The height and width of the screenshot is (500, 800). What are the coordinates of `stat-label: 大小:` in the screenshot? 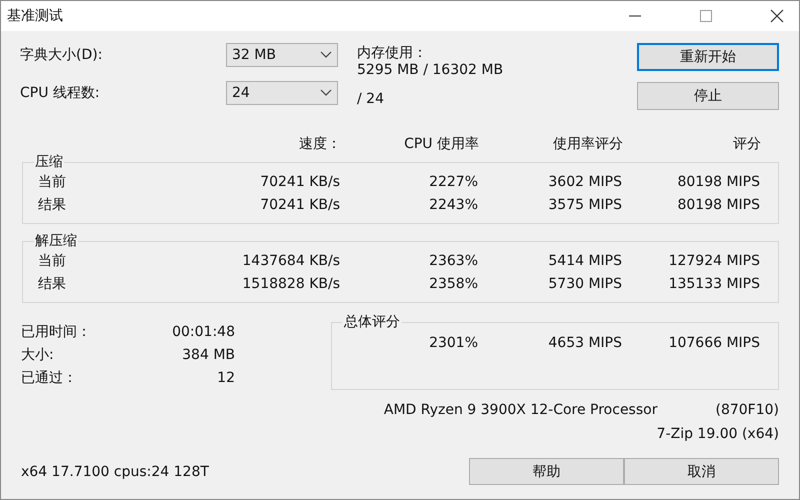 It's located at (37, 355).